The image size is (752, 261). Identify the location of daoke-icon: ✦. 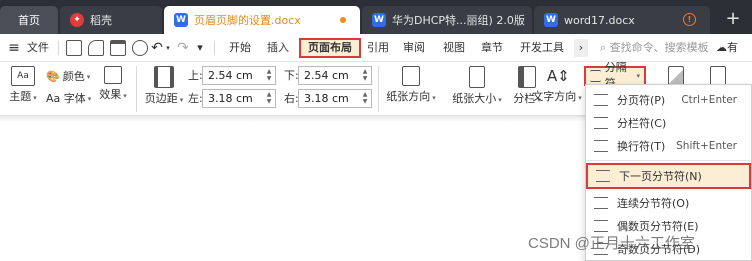
(77, 20).